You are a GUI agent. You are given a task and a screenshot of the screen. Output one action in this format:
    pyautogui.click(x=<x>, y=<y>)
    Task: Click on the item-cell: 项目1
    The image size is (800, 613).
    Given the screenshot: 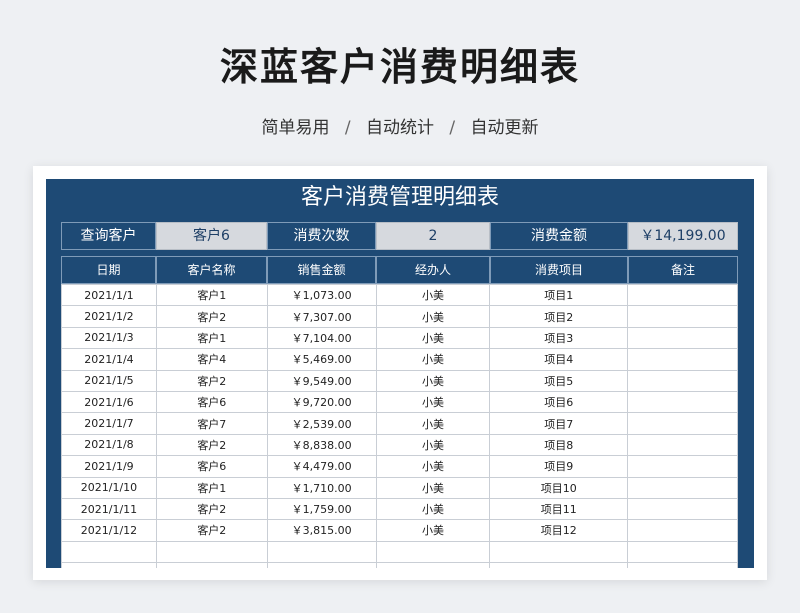 What is the action you would take?
    pyautogui.click(x=559, y=295)
    